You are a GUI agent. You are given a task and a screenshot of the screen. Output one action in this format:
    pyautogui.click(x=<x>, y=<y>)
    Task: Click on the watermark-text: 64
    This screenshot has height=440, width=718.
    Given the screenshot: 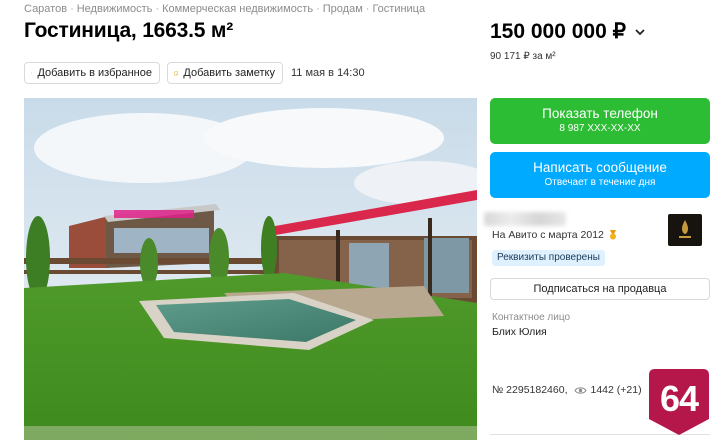 What is the action you would take?
    pyautogui.click(x=679, y=398)
    